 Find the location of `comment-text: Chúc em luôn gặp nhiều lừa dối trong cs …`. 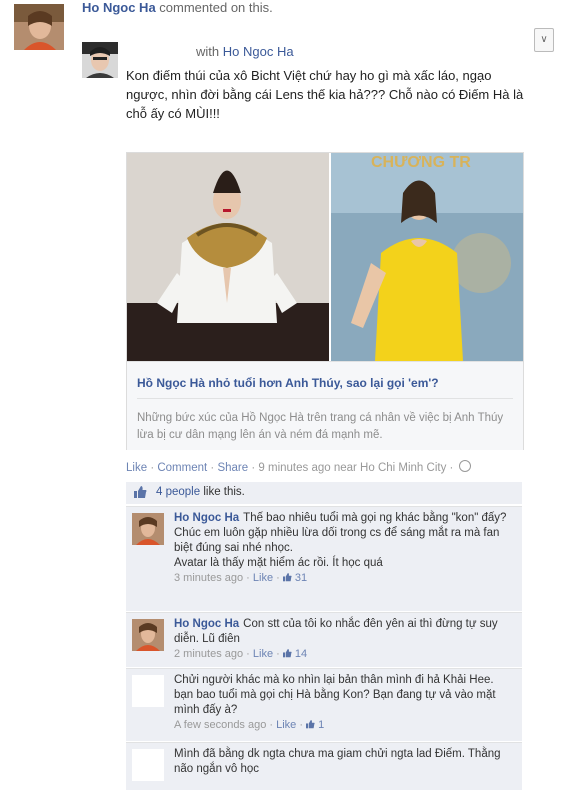

comment-text: Chúc em luôn gặp nhiều lừa dối trong cs … is located at coordinates (337, 540).